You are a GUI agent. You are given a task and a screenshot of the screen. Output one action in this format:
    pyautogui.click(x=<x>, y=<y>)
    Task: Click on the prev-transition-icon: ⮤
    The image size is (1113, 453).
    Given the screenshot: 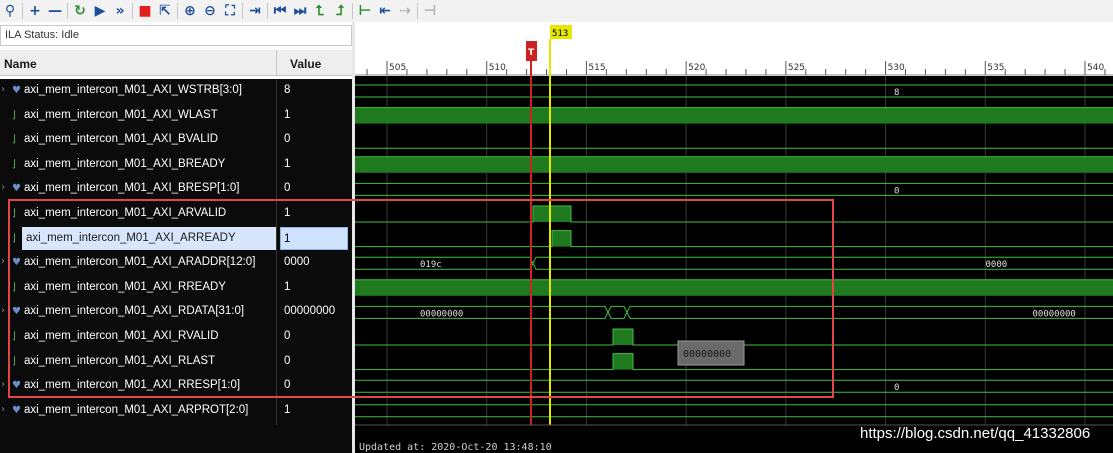 What is the action you would take?
    pyautogui.click(x=320, y=11)
    